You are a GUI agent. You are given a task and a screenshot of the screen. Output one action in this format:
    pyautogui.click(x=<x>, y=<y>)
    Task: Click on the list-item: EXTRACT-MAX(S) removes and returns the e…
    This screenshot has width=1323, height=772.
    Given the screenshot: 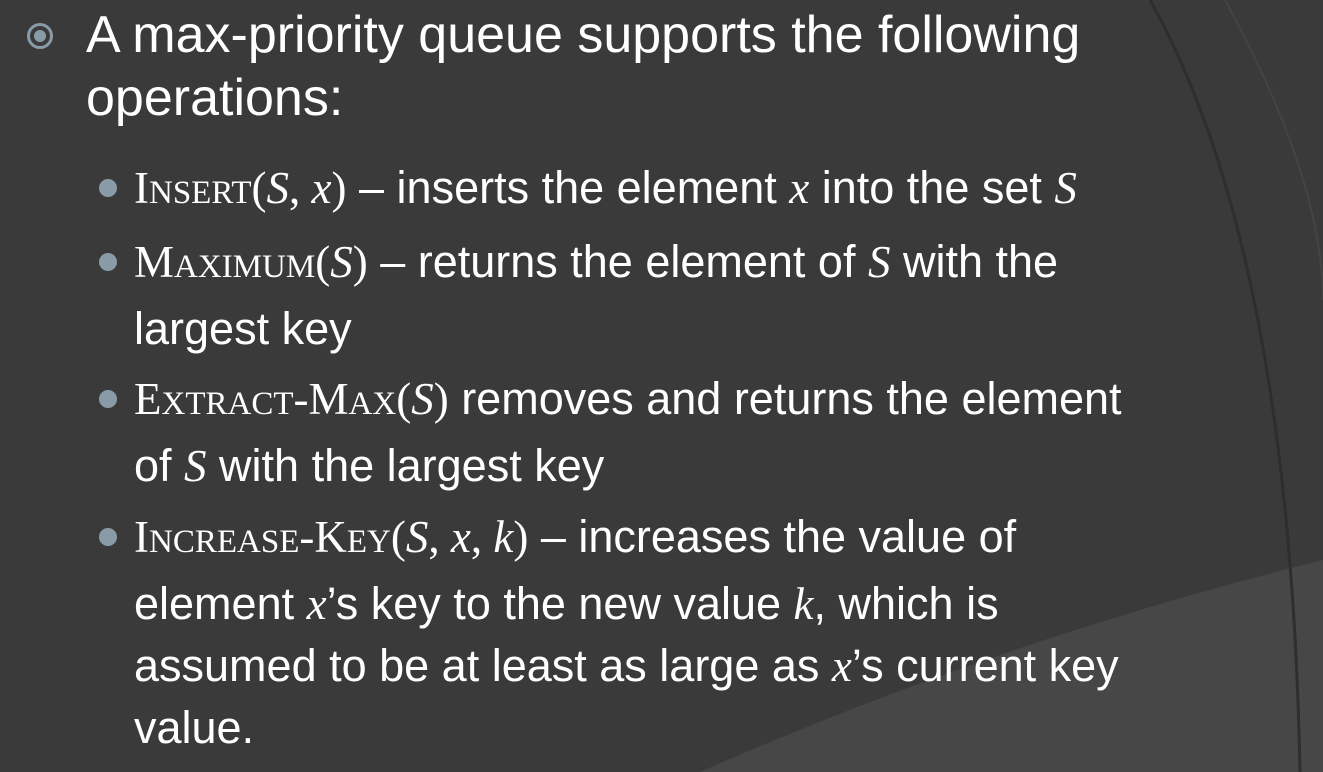 What is the action you would take?
    pyautogui.click(x=628, y=432)
    